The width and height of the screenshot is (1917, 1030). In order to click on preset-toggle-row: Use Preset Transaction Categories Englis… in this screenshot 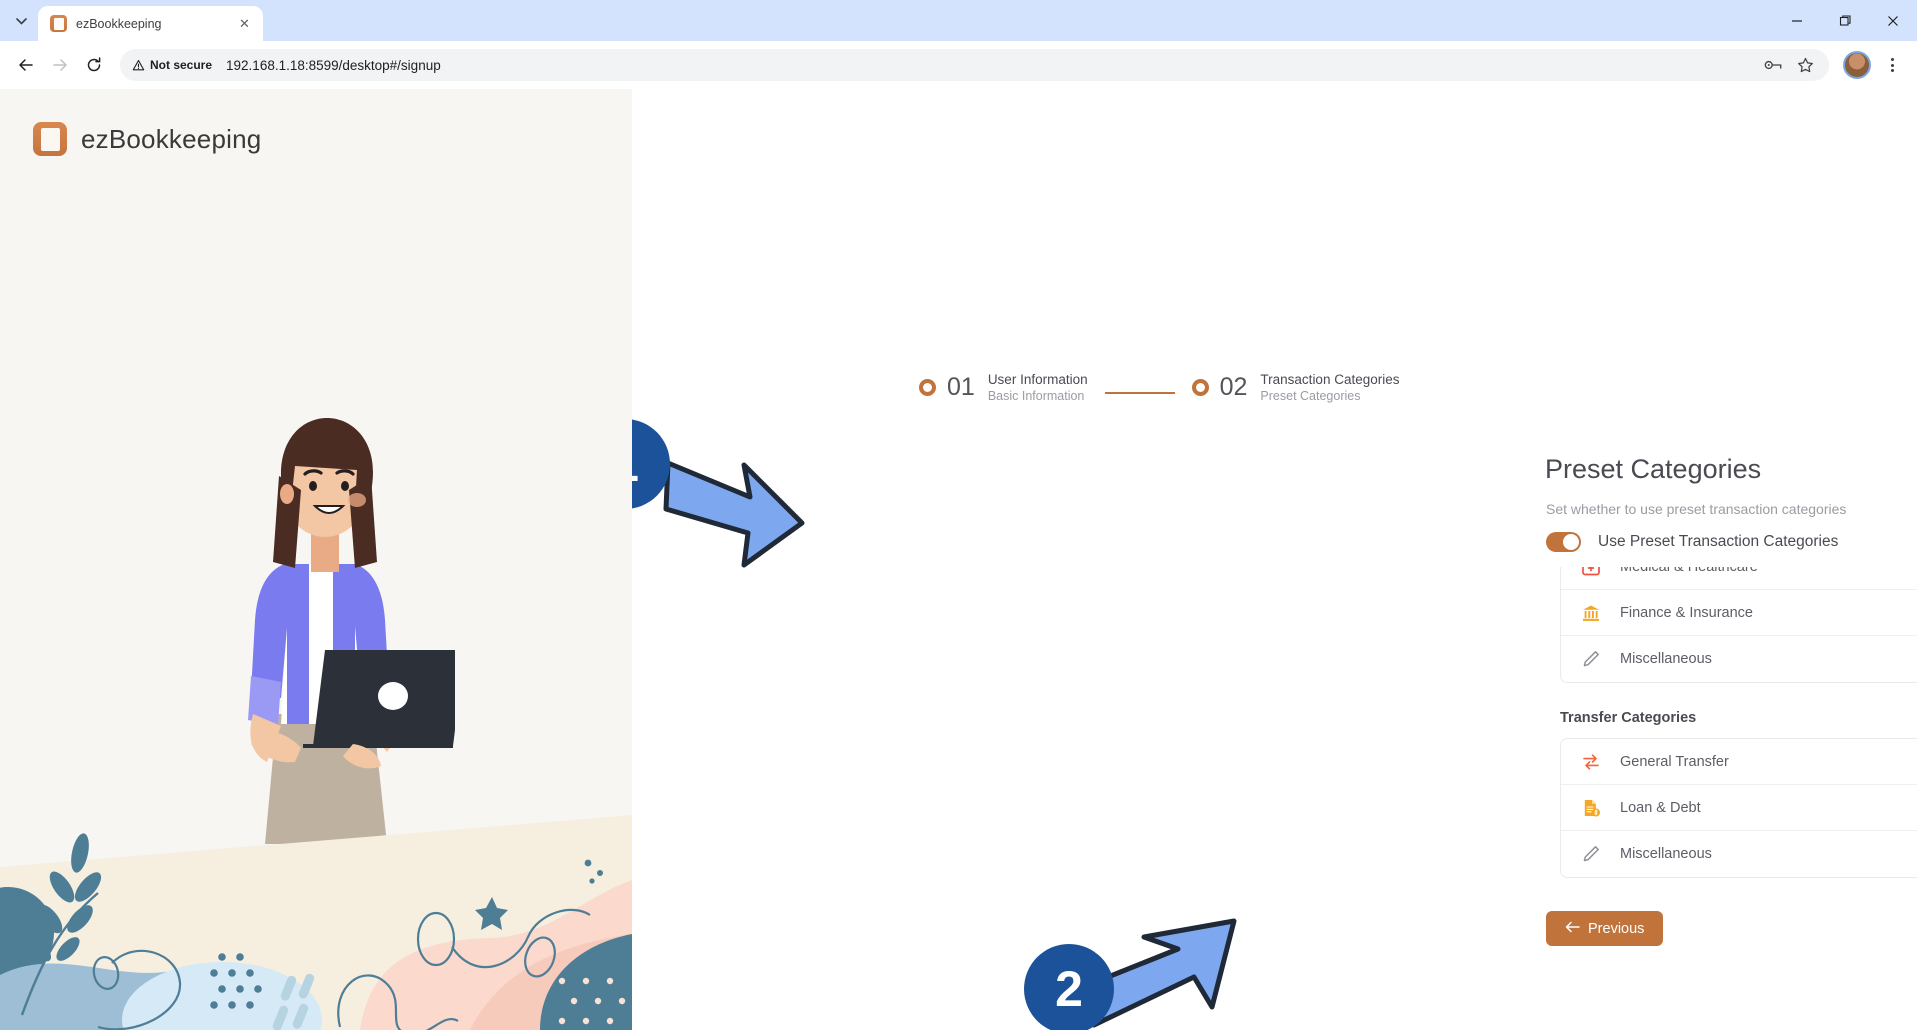, I will do `click(1731, 542)`.